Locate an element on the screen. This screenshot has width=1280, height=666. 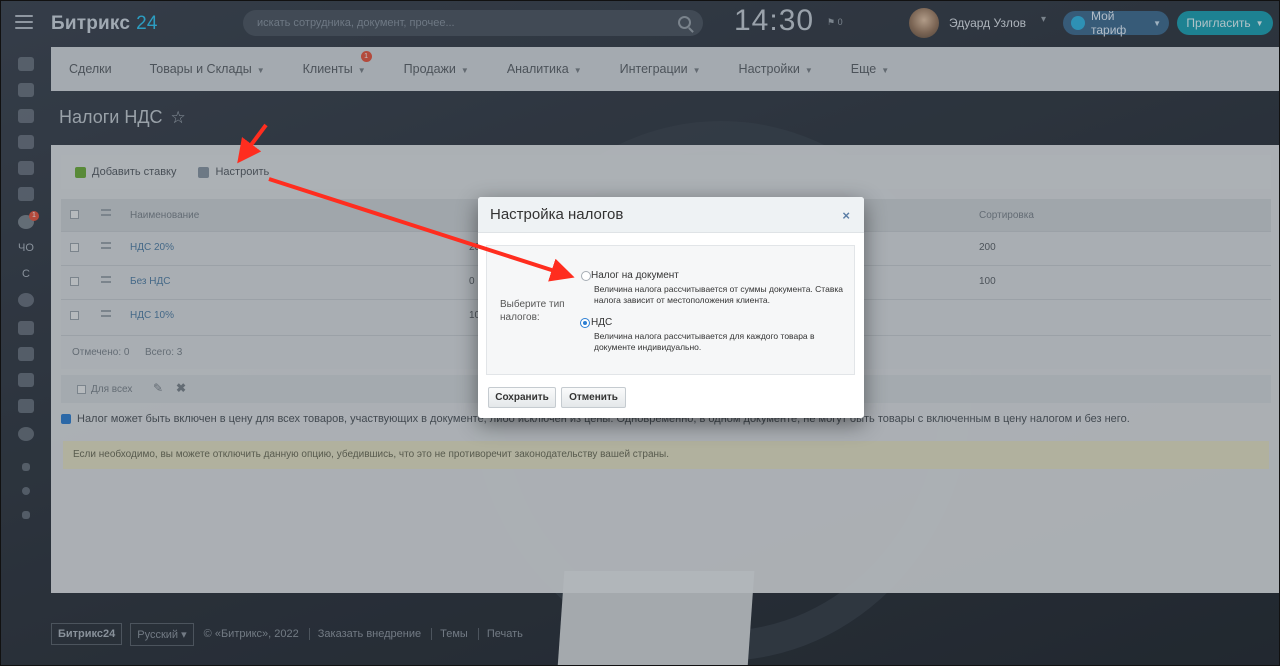
dialog-title: Настройка налогов is located at coordinates (557, 214).